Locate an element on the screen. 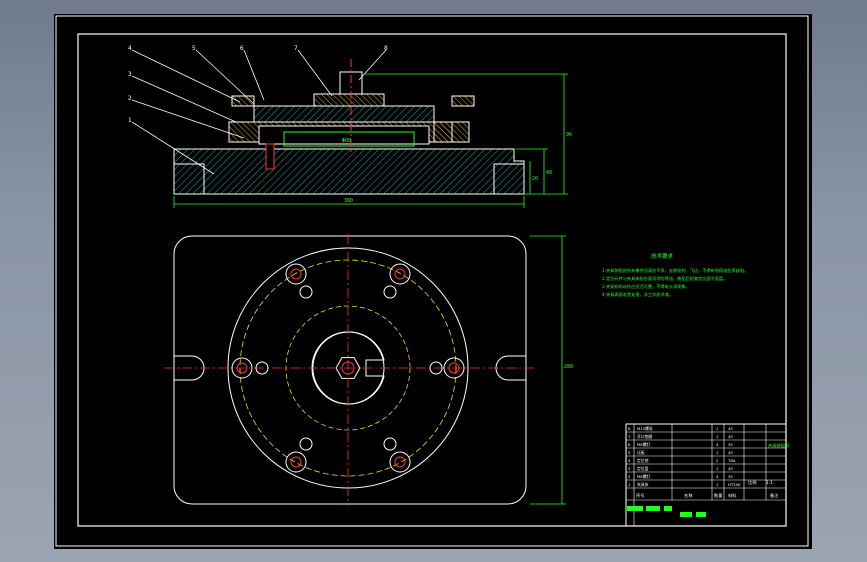  header-name: 名称 is located at coordinates (688, 495).